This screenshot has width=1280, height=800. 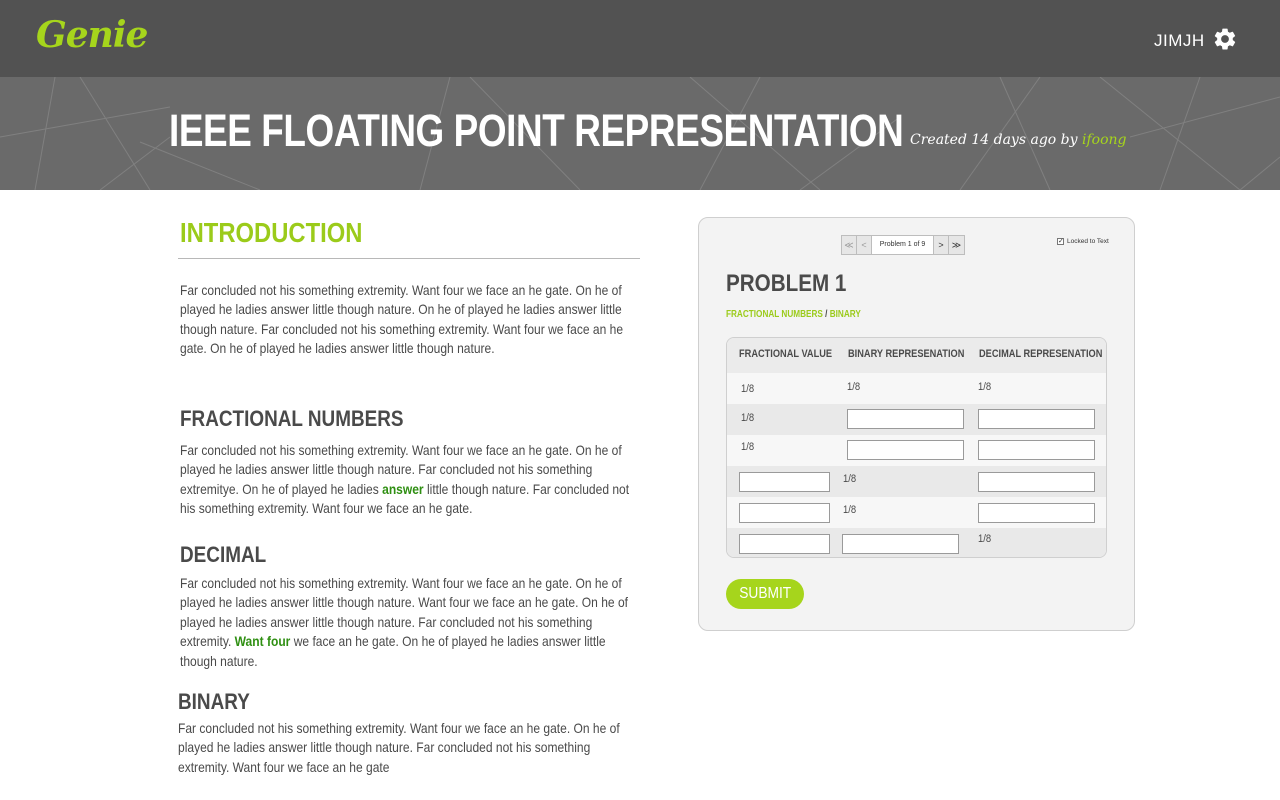 I want to click on intro-divider, so click(x=409, y=258).